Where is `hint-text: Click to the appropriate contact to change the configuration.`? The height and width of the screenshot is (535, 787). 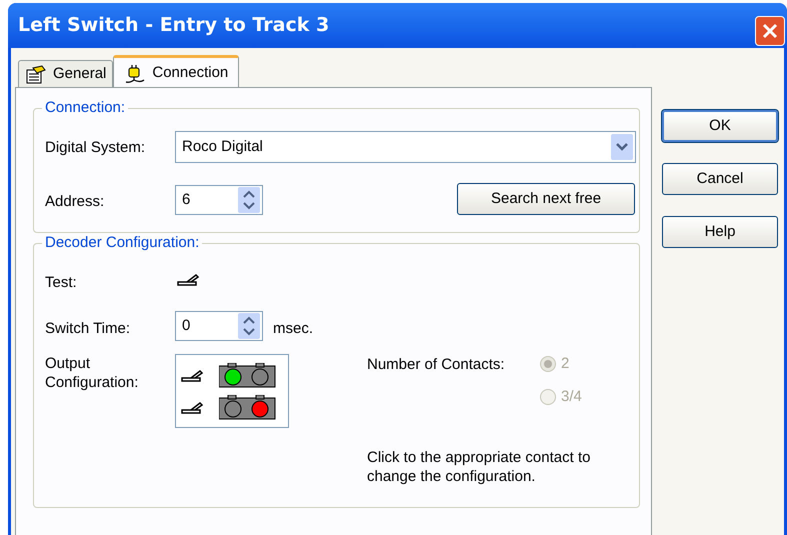
hint-text: Click to the appropriate contact to change the configuration. is located at coordinates (479, 467).